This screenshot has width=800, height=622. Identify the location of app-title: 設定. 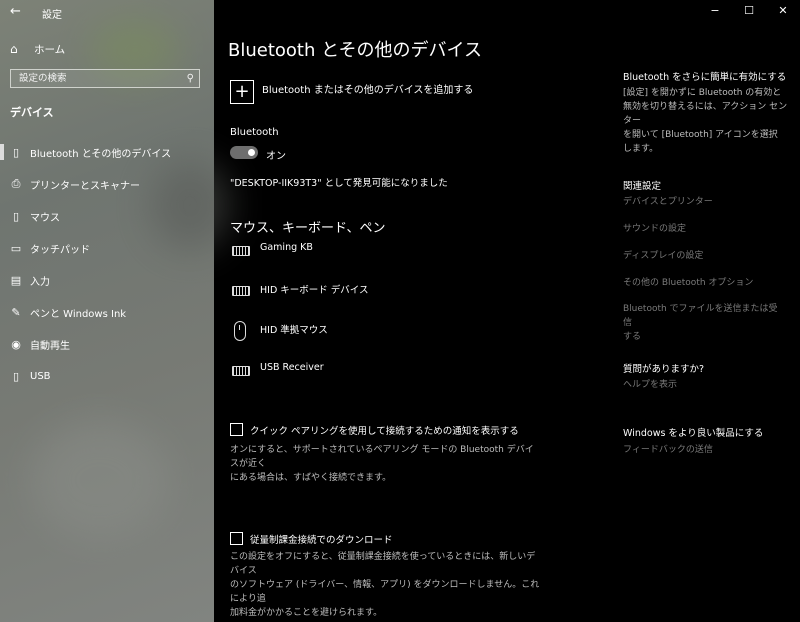
(52, 15).